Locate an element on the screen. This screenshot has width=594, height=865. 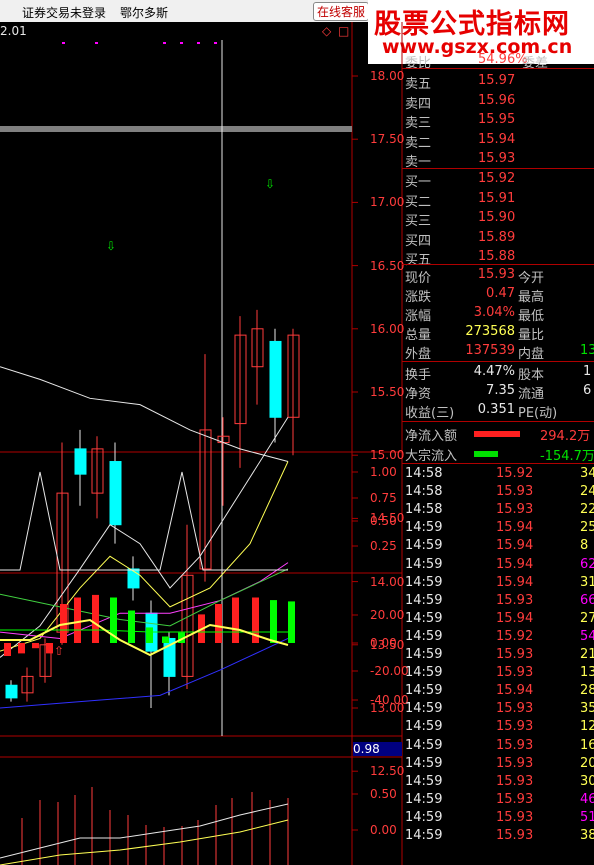
volume-ma-yellow is located at coordinates (144, 842).